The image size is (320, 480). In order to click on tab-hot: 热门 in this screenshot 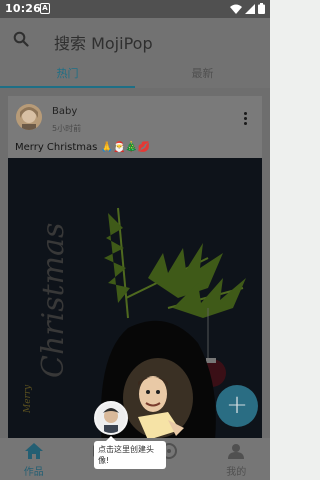, I will do `click(67, 76)`.